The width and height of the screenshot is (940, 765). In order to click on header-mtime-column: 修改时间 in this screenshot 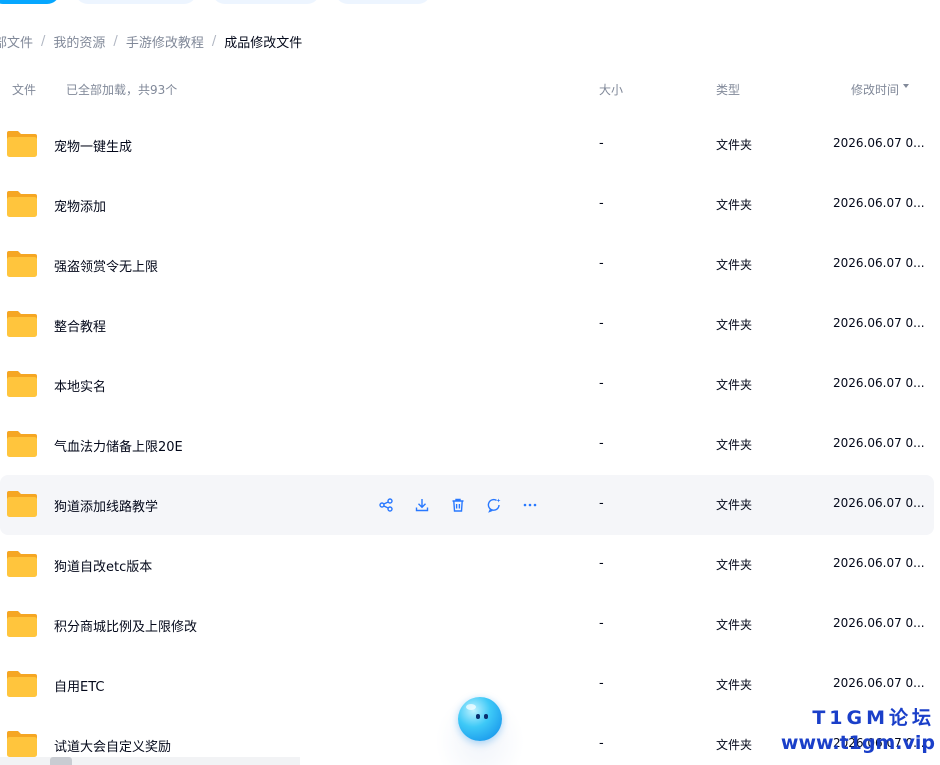, I will do `click(880, 89)`.